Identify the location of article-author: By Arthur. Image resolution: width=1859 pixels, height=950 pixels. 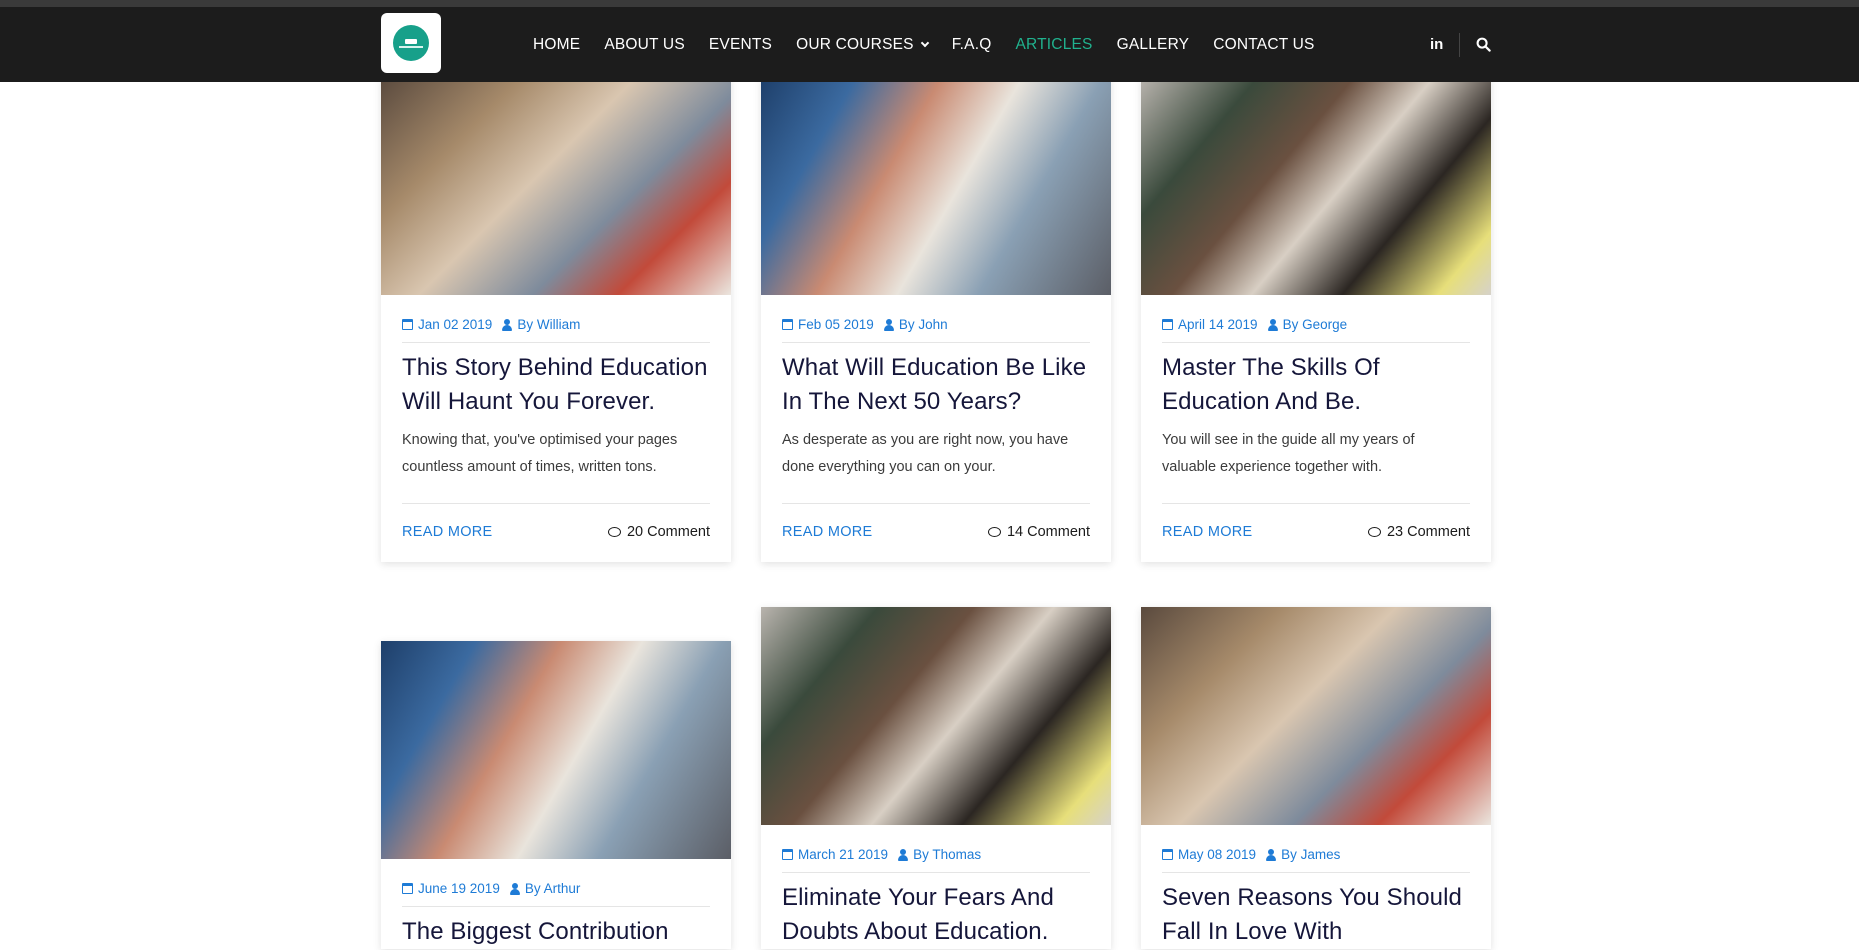
(545, 888).